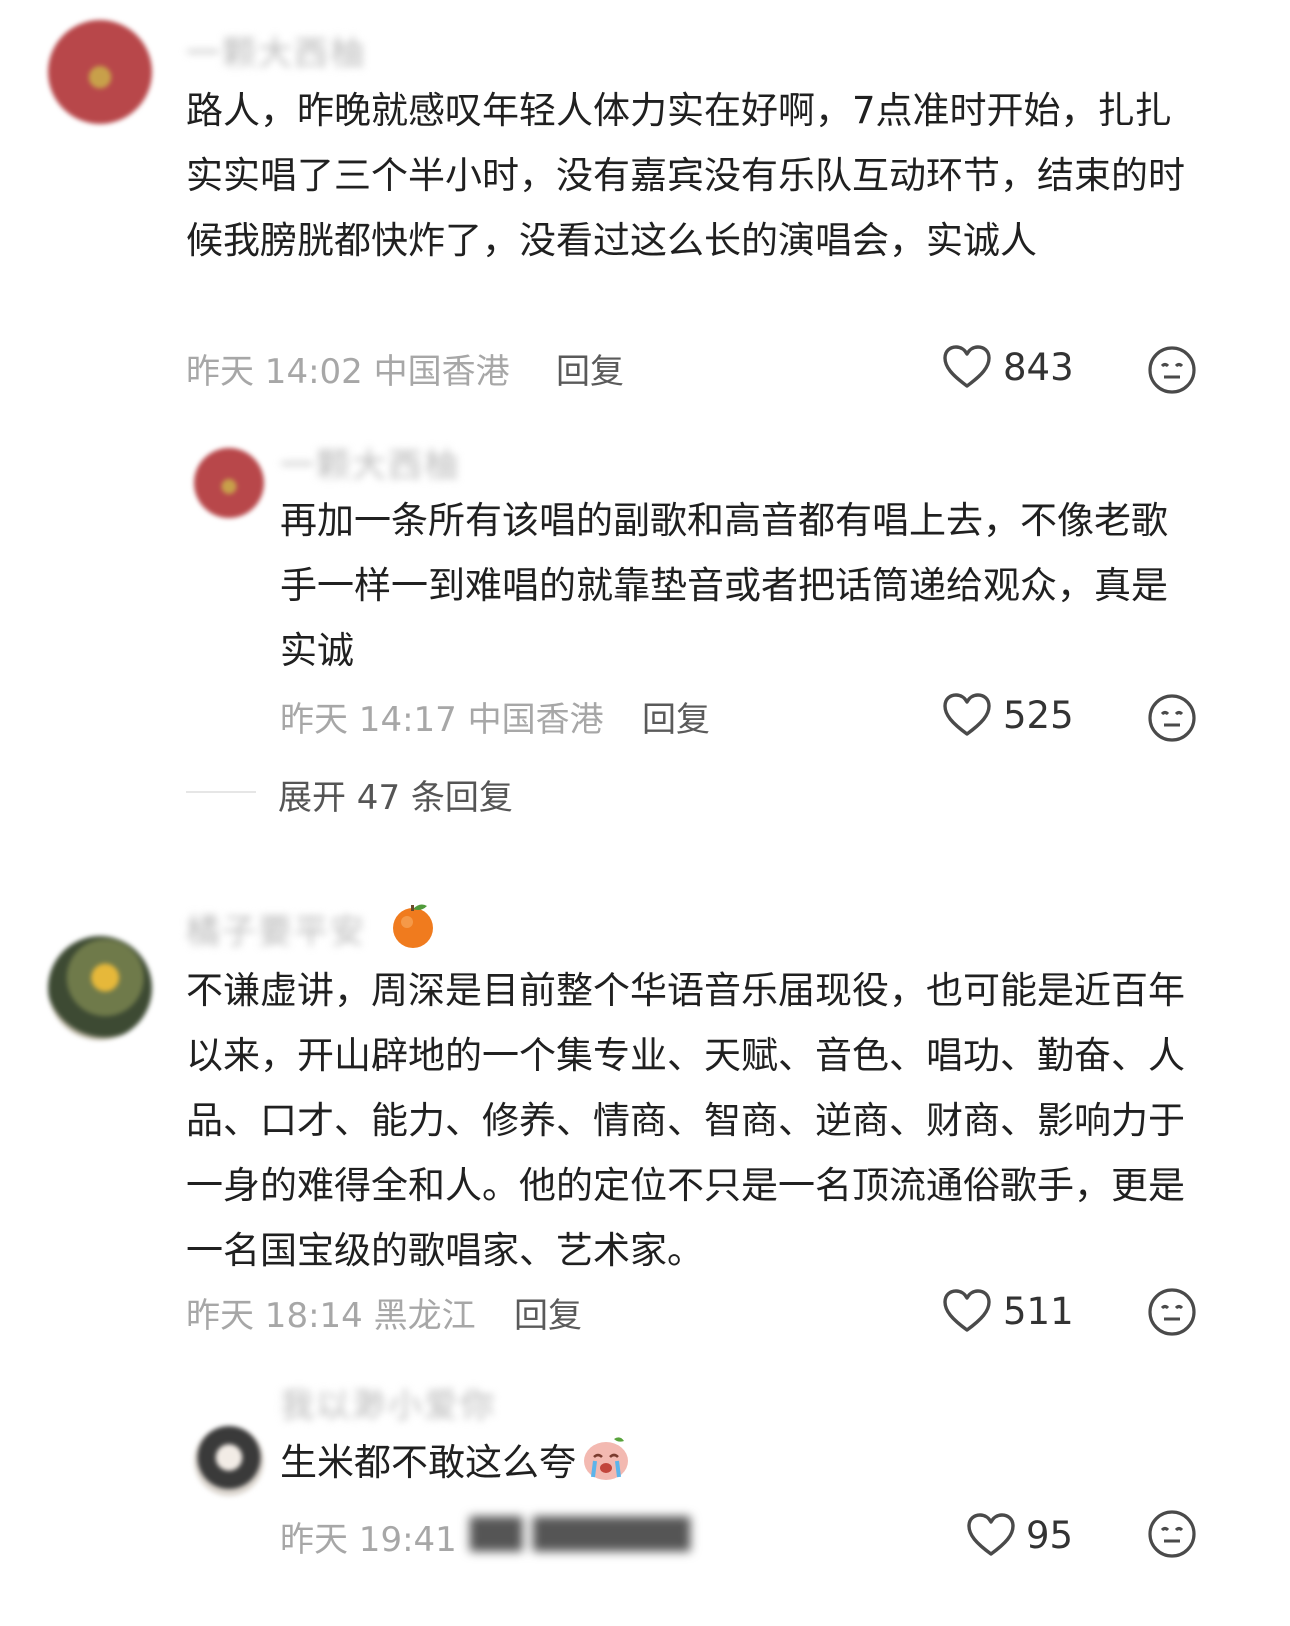 This screenshot has width=1290, height=1626. Describe the element at coordinates (348, 372) in the screenshot. I see `comment-meta: 昨天 14:02 中国香港` at that location.